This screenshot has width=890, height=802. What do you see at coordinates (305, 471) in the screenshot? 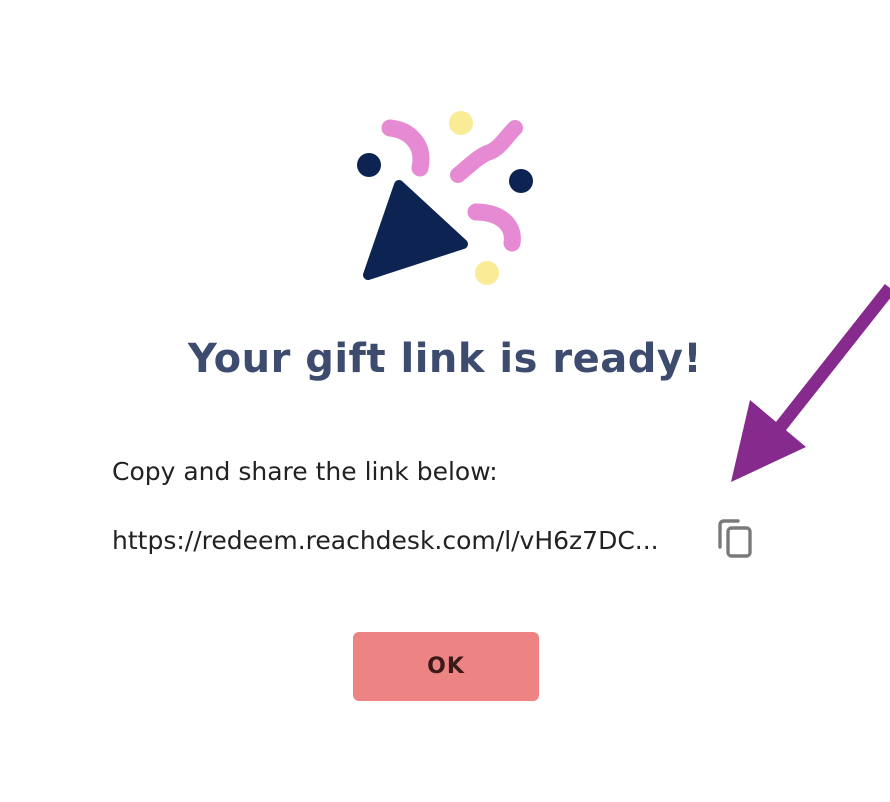
I see `copy-instruction: Copy and share the link below:` at bounding box center [305, 471].